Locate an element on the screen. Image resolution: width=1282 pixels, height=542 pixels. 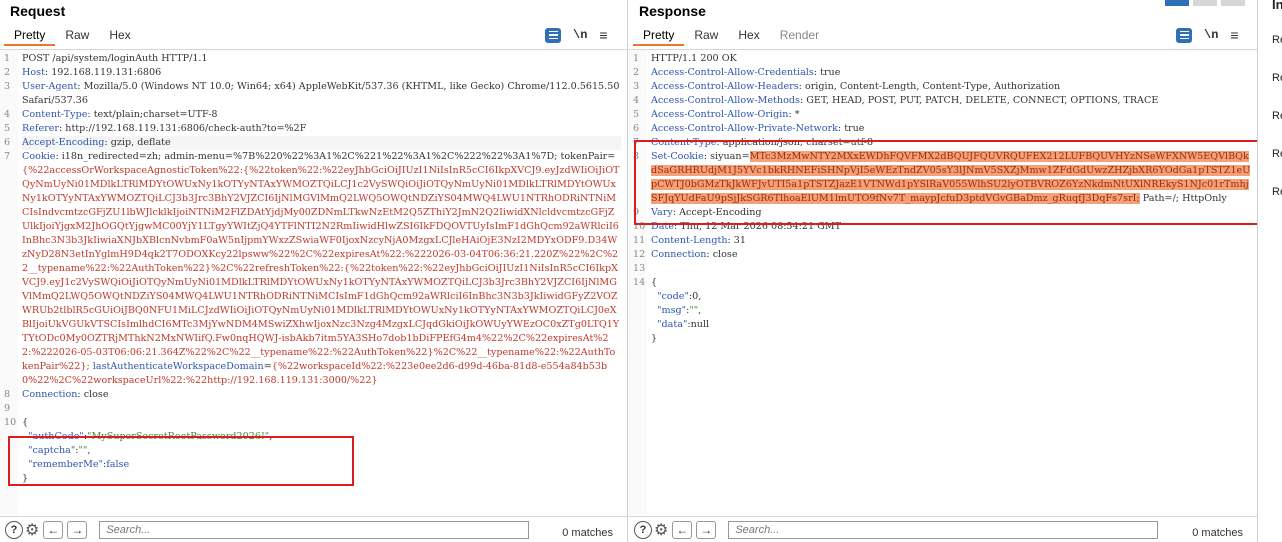
code-line: Content-Type: text/plain;charset=UTF-8 is located at coordinates (321, 115).